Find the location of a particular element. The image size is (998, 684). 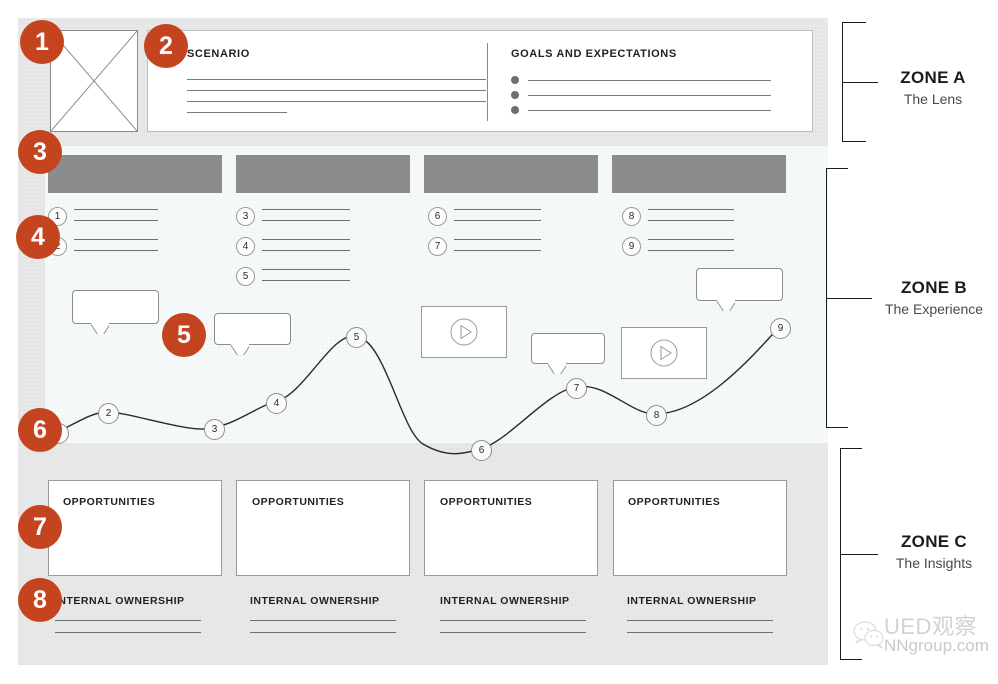

callout-badge-3: 3 is located at coordinates (40, 152).